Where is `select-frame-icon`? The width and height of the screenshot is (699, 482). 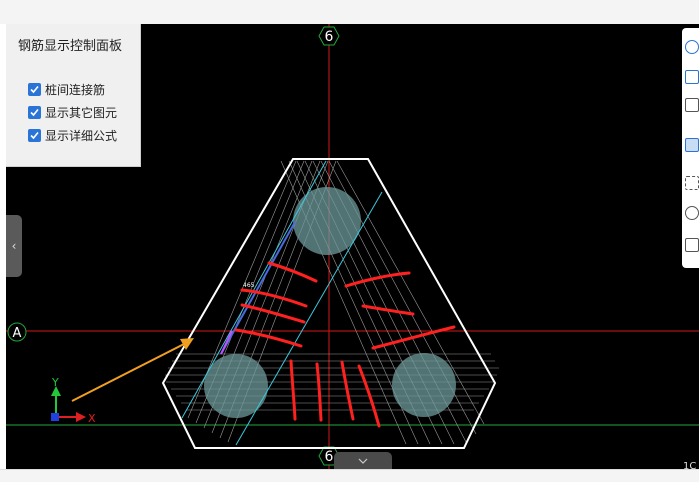
select-frame-icon is located at coordinates (692, 183).